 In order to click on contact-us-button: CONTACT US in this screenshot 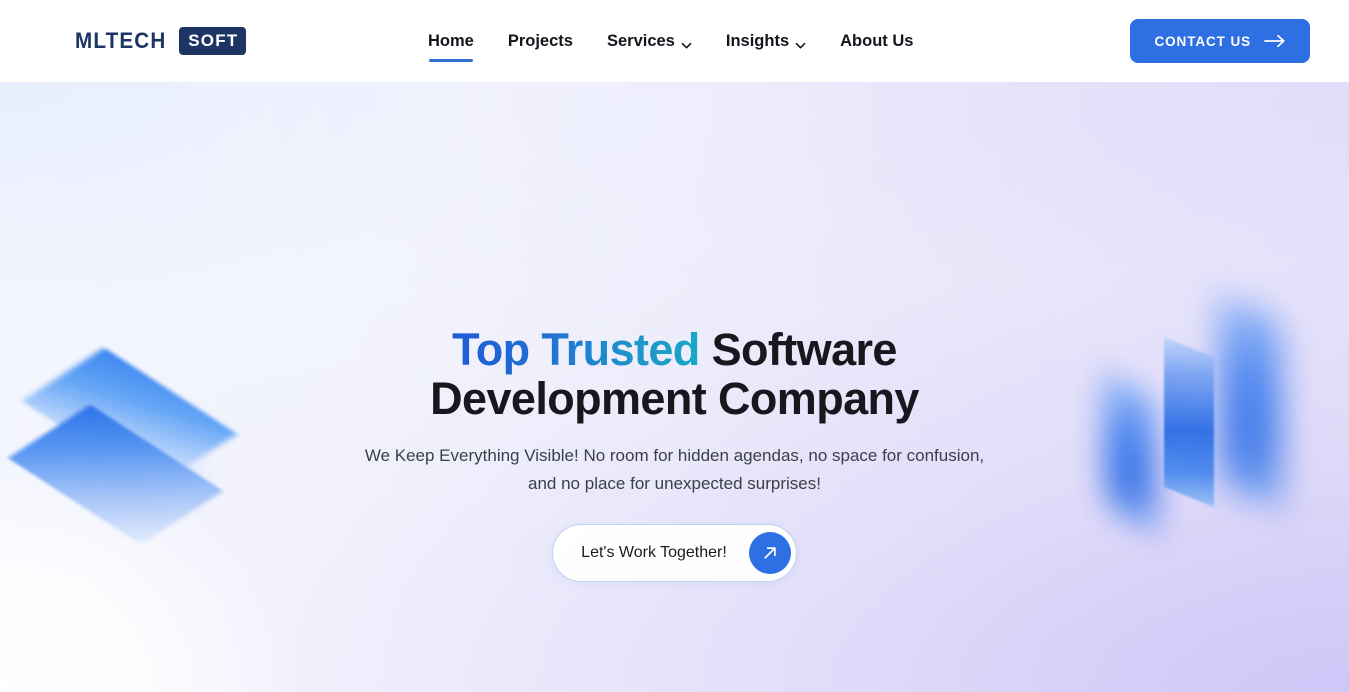, I will do `click(1219, 41)`.